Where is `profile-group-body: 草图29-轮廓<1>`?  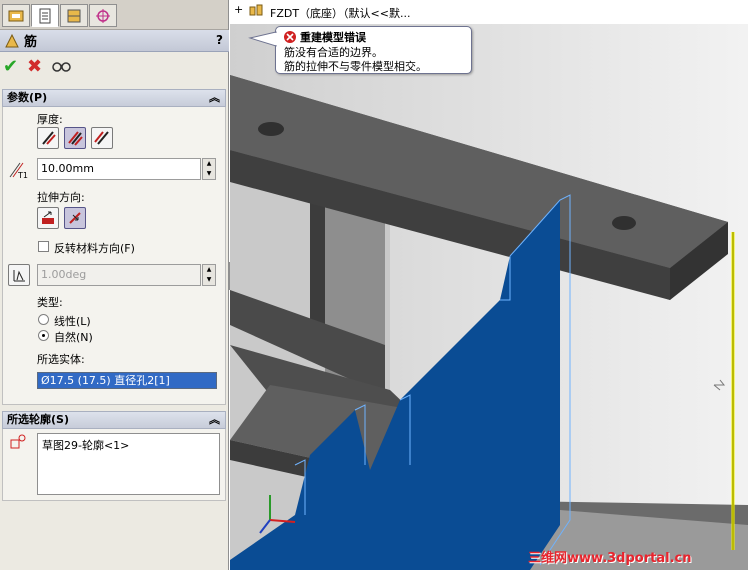
profile-group-body: 草图29-轮廓<1> is located at coordinates (114, 465).